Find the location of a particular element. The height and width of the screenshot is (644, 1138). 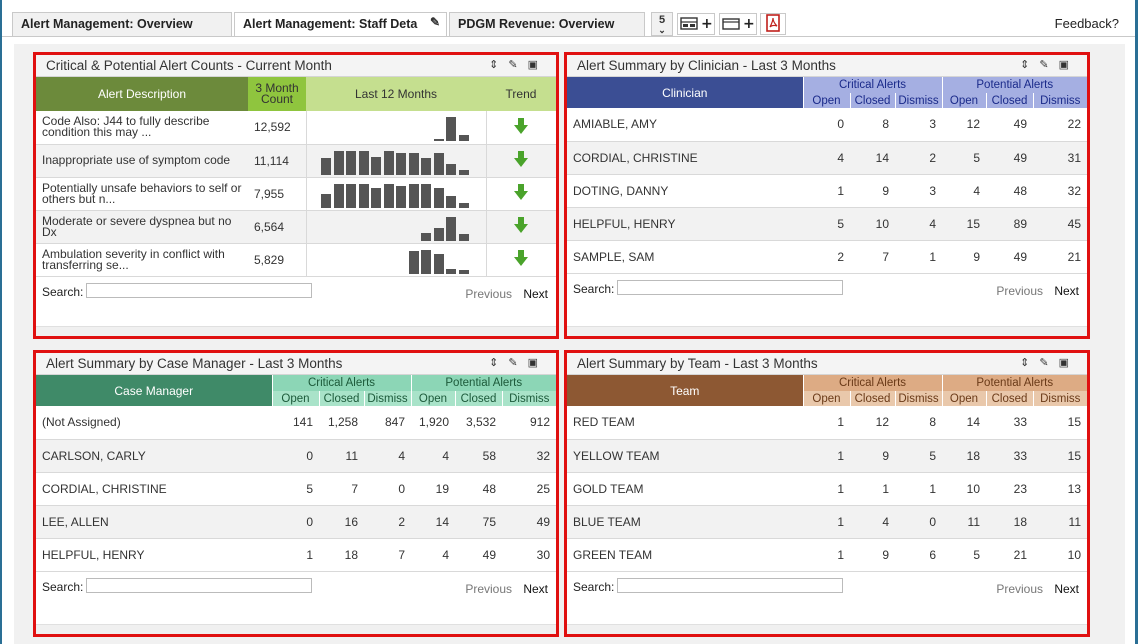

tab-overflow-button: 5 ⌄ is located at coordinates (662, 24).